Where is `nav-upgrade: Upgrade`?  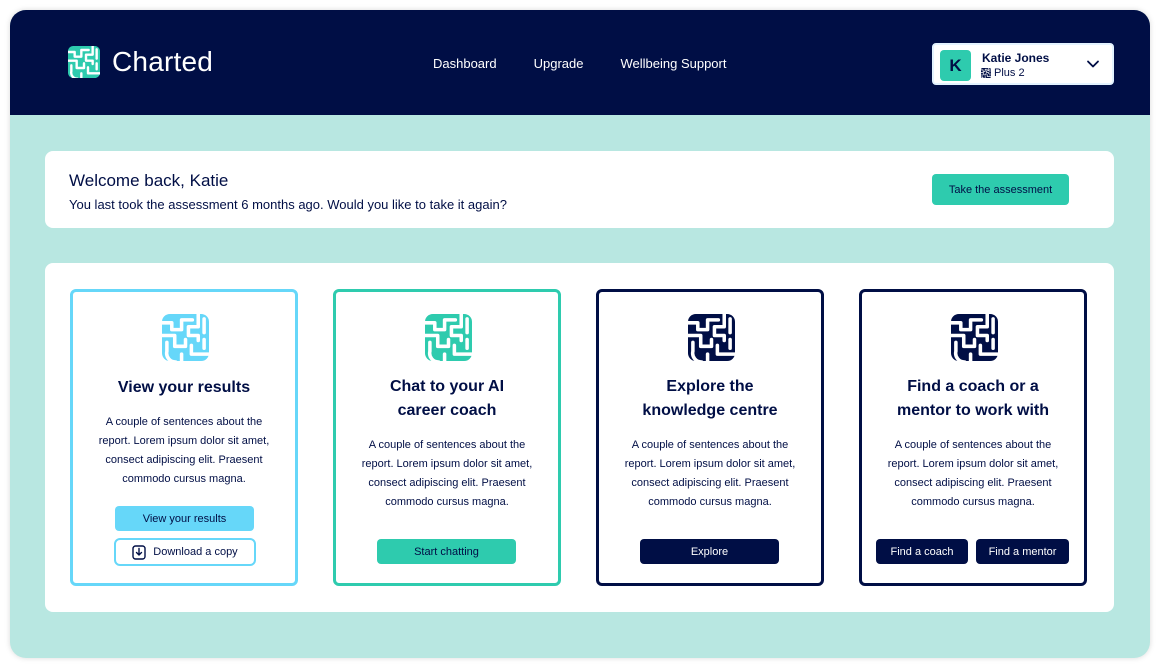
nav-upgrade: Upgrade is located at coordinates (559, 63).